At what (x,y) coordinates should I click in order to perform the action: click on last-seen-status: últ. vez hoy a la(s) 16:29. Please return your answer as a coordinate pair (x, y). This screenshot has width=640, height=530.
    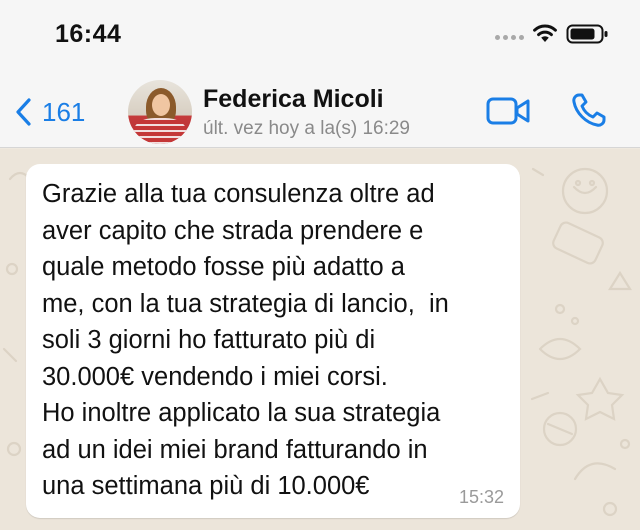
    Looking at the image, I should click on (306, 128).